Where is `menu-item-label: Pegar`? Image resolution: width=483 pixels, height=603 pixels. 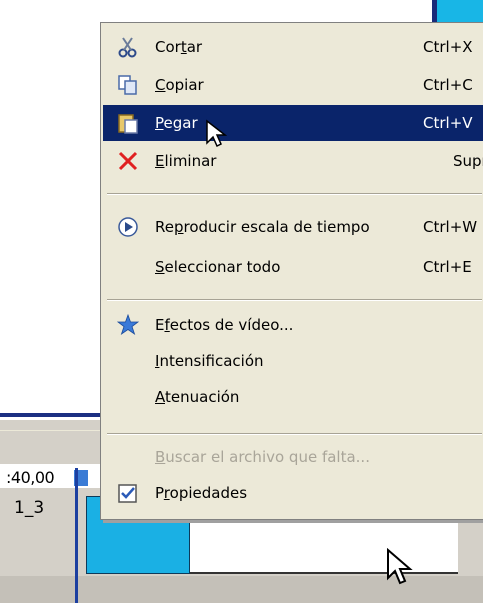 menu-item-label: Pegar is located at coordinates (176, 123).